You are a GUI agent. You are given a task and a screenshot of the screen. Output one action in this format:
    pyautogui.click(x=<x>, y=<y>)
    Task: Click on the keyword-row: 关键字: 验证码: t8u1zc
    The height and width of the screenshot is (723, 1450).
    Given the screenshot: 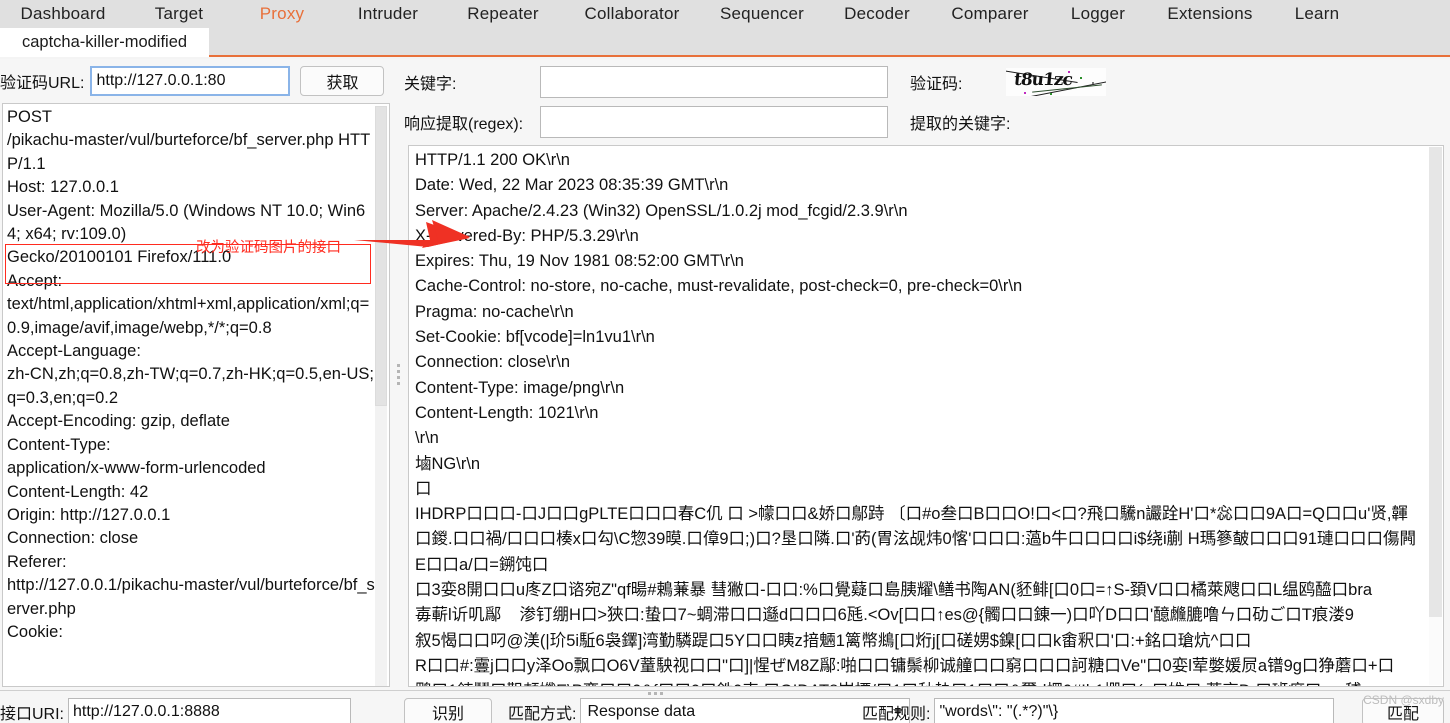 What is the action you would take?
    pyautogui.click(x=755, y=82)
    